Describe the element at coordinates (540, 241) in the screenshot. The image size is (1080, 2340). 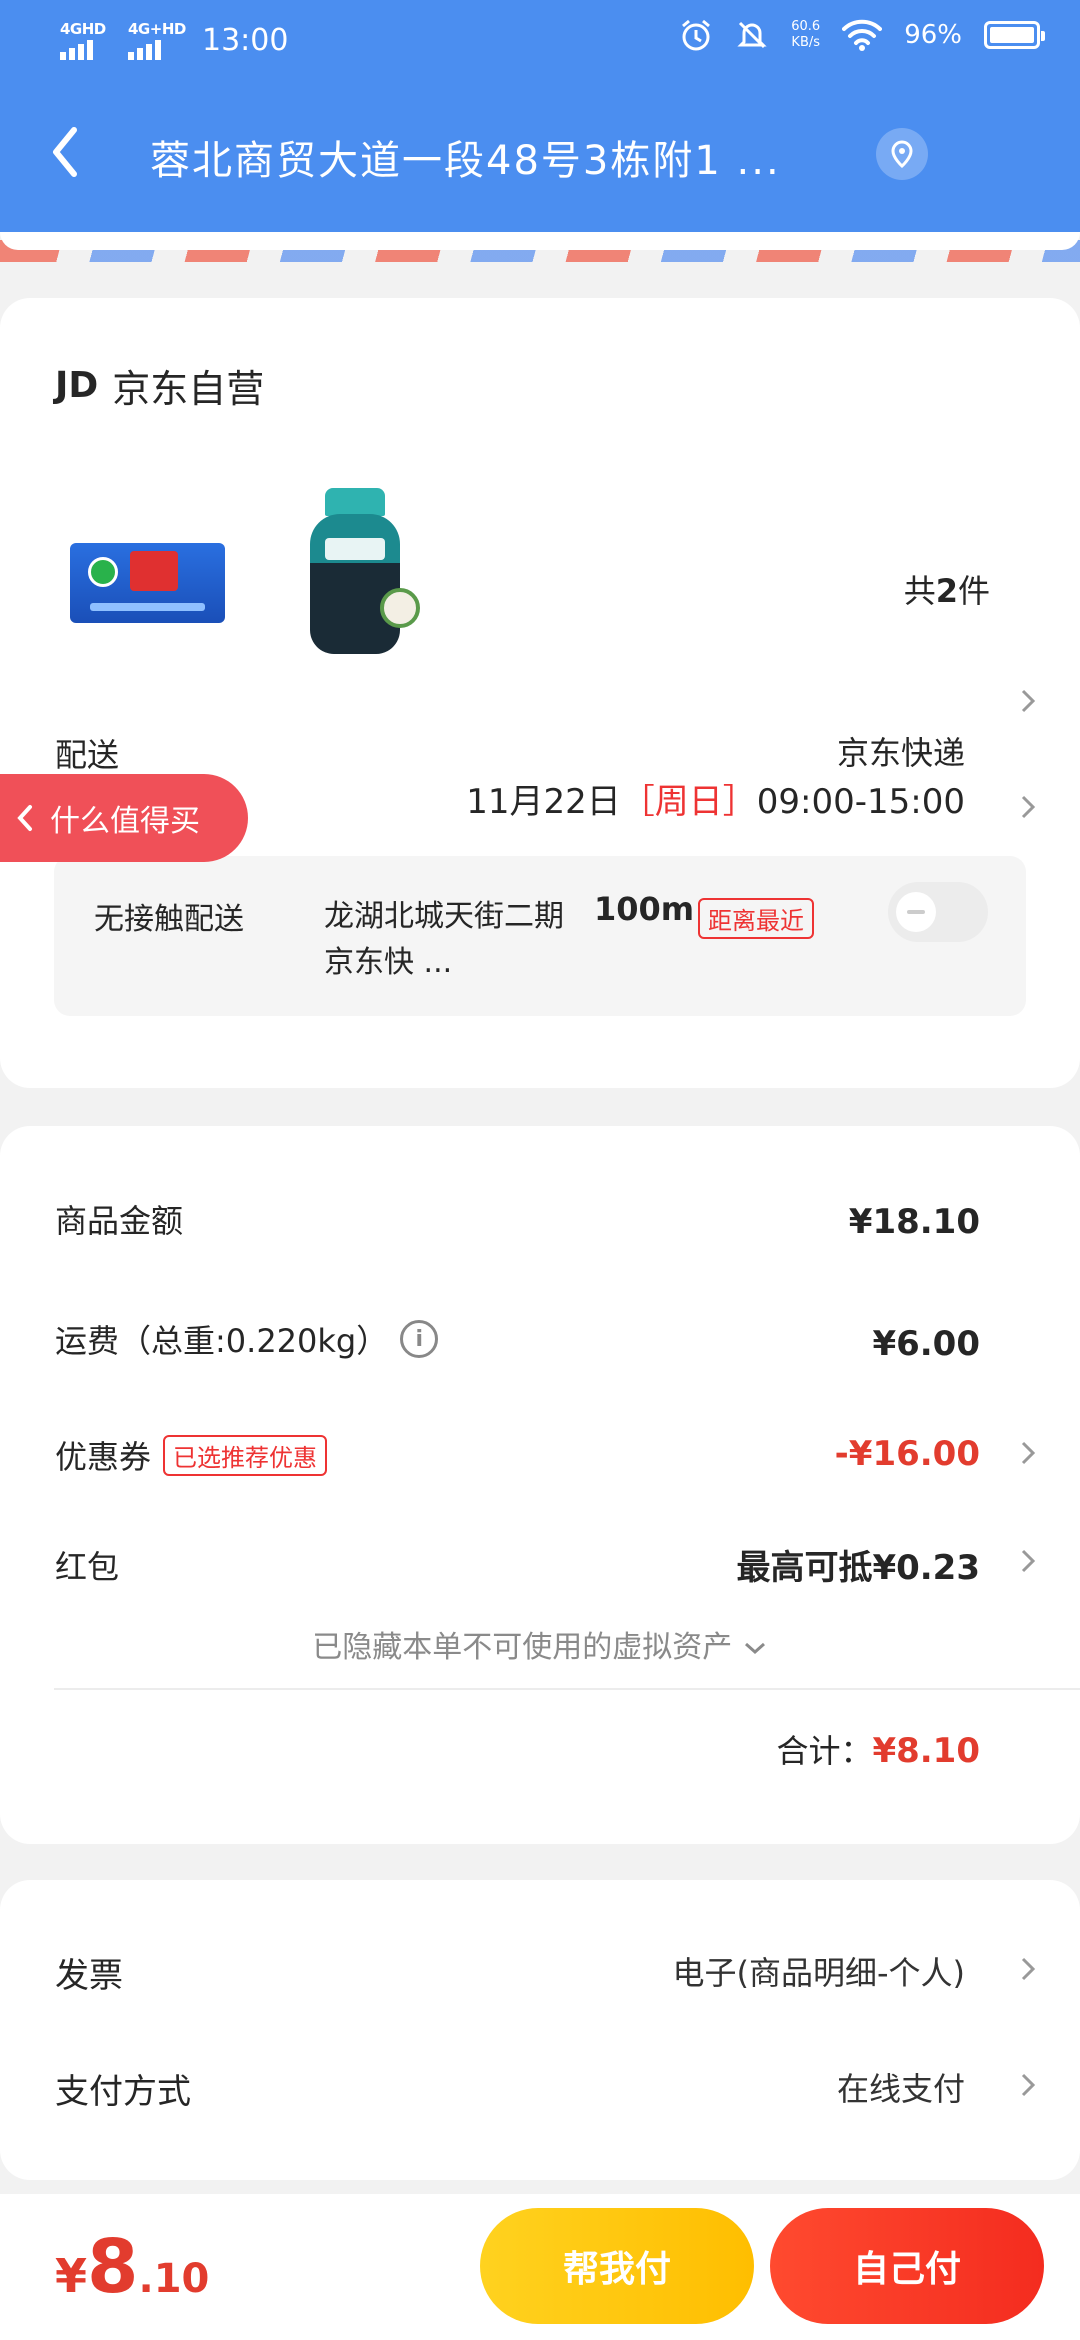
I see `address-bottom-edge` at that location.